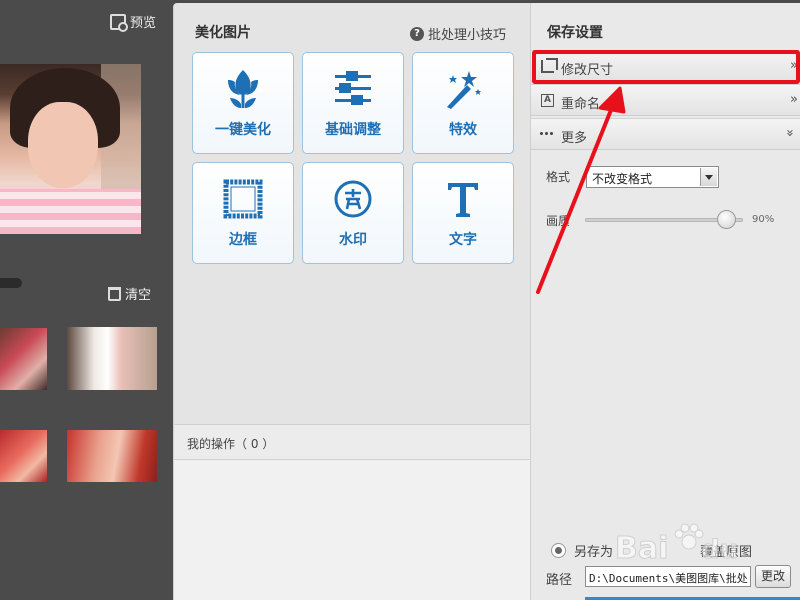 This screenshot has height=600, width=800. What do you see at coordinates (558, 221) in the screenshot?
I see `quality-label: 画质` at bounding box center [558, 221].